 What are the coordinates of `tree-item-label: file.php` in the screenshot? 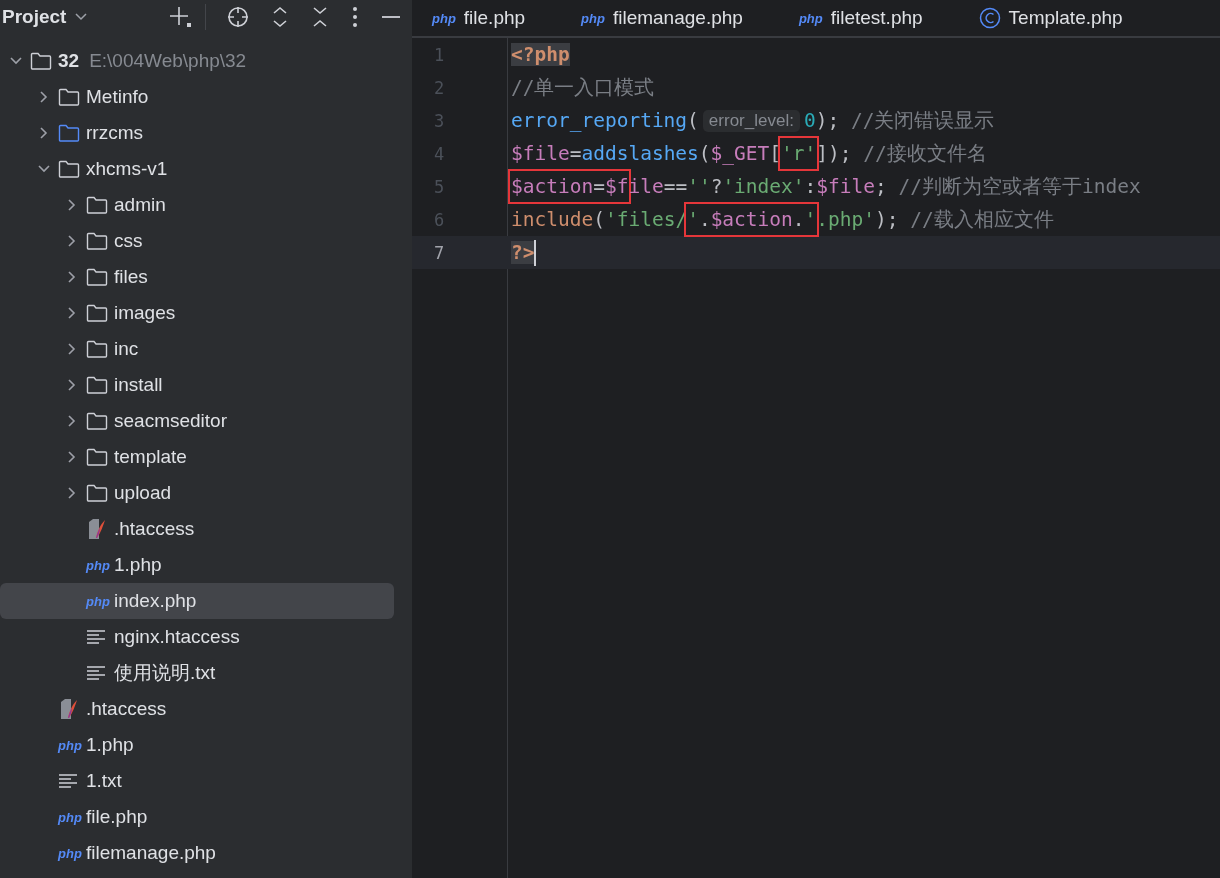 It's located at (117, 817).